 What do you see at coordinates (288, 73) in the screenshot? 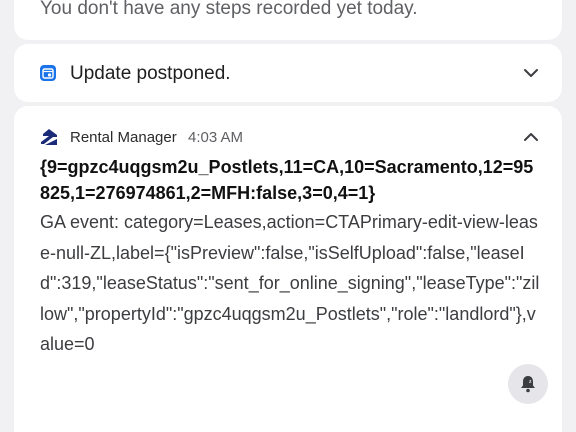
I see `update-postponed-notification: Update postponed.` at bounding box center [288, 73].